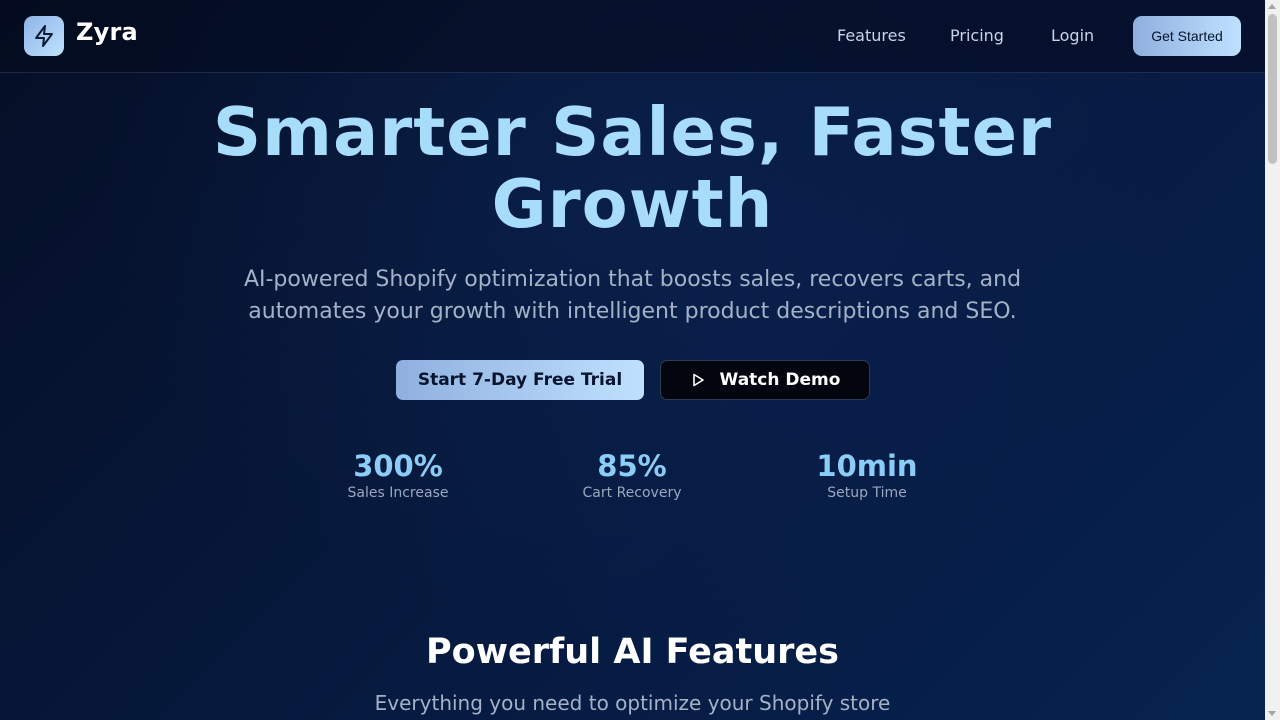 This screenshot has height=720, width=1280. What do you see at coordinates (632, 132) in the screenshot?
I see `hero-title-line-1: Smarter Sales, Faster` at bounding box center [632, 132].